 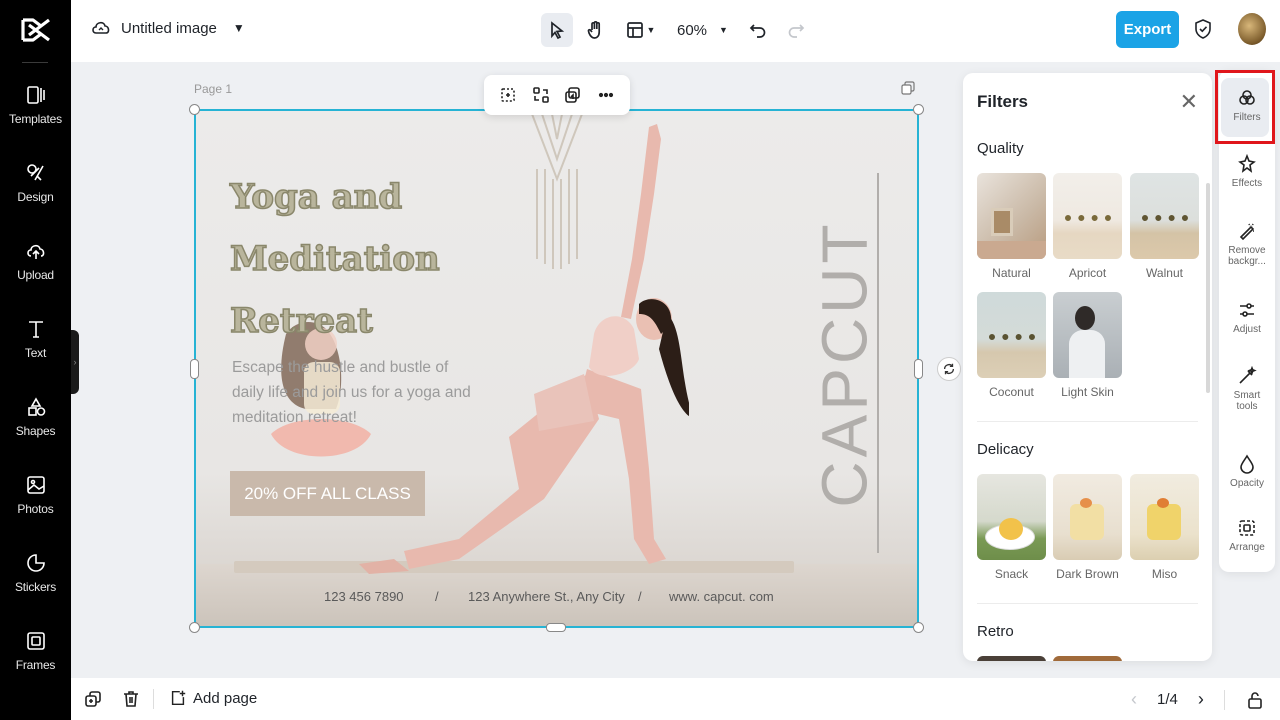 I want to click on rail-item-label: Arrange, so click(x=1247, y=547).